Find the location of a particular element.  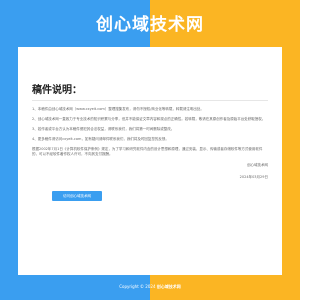

card-title: 稿件说明： is located at coordinates (57, 90).